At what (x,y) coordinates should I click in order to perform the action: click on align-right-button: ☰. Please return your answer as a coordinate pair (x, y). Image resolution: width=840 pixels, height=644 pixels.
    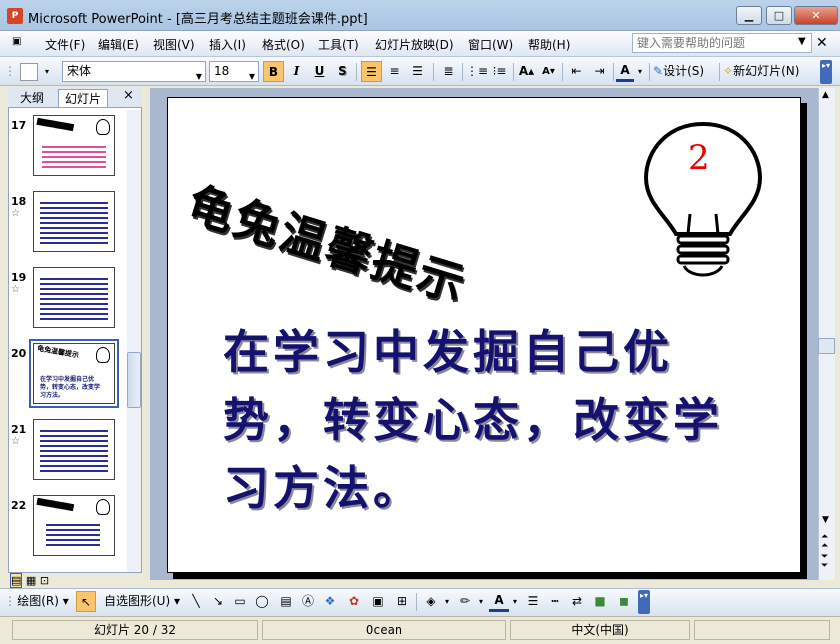
    Looking at the image, I should click on (417, 71).